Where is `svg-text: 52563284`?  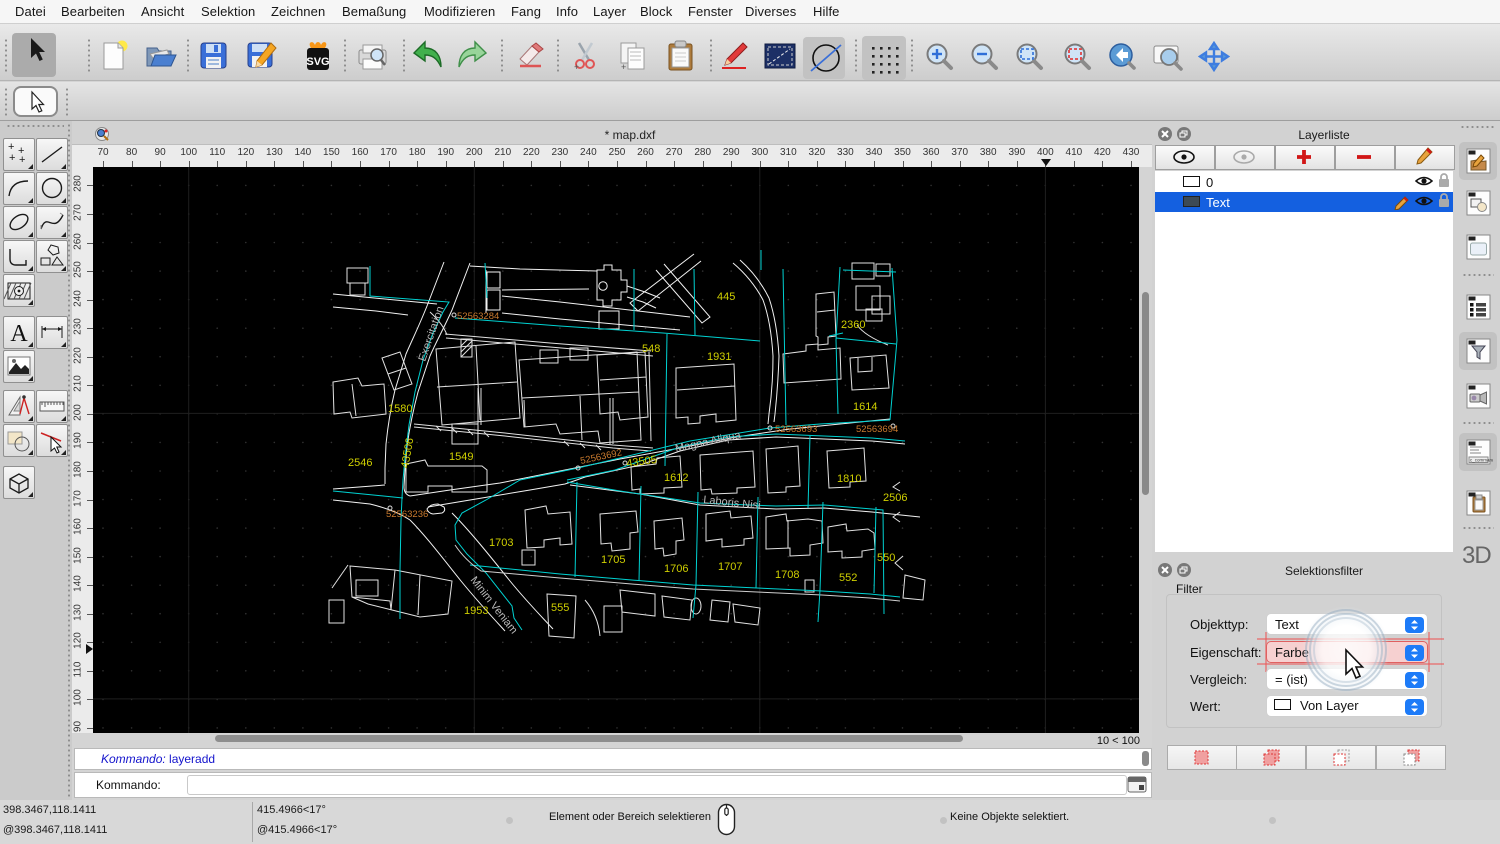
svg-text: 52563284 is located at coordinates (478, 316).